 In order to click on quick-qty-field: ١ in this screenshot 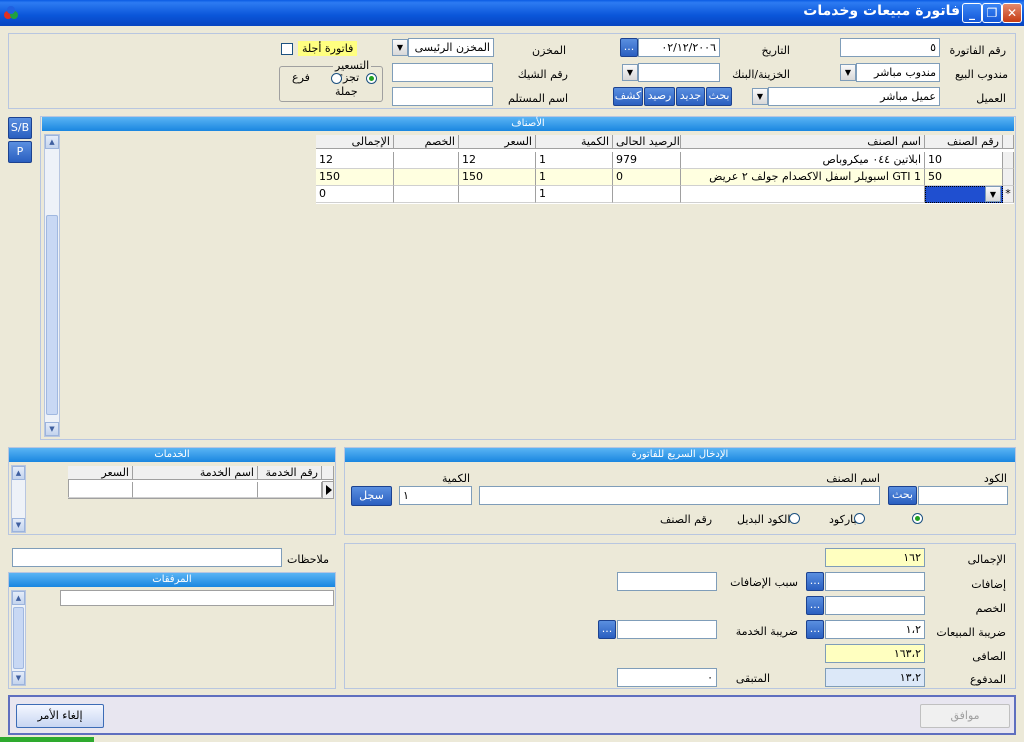, I will do `click(435, 495)`.